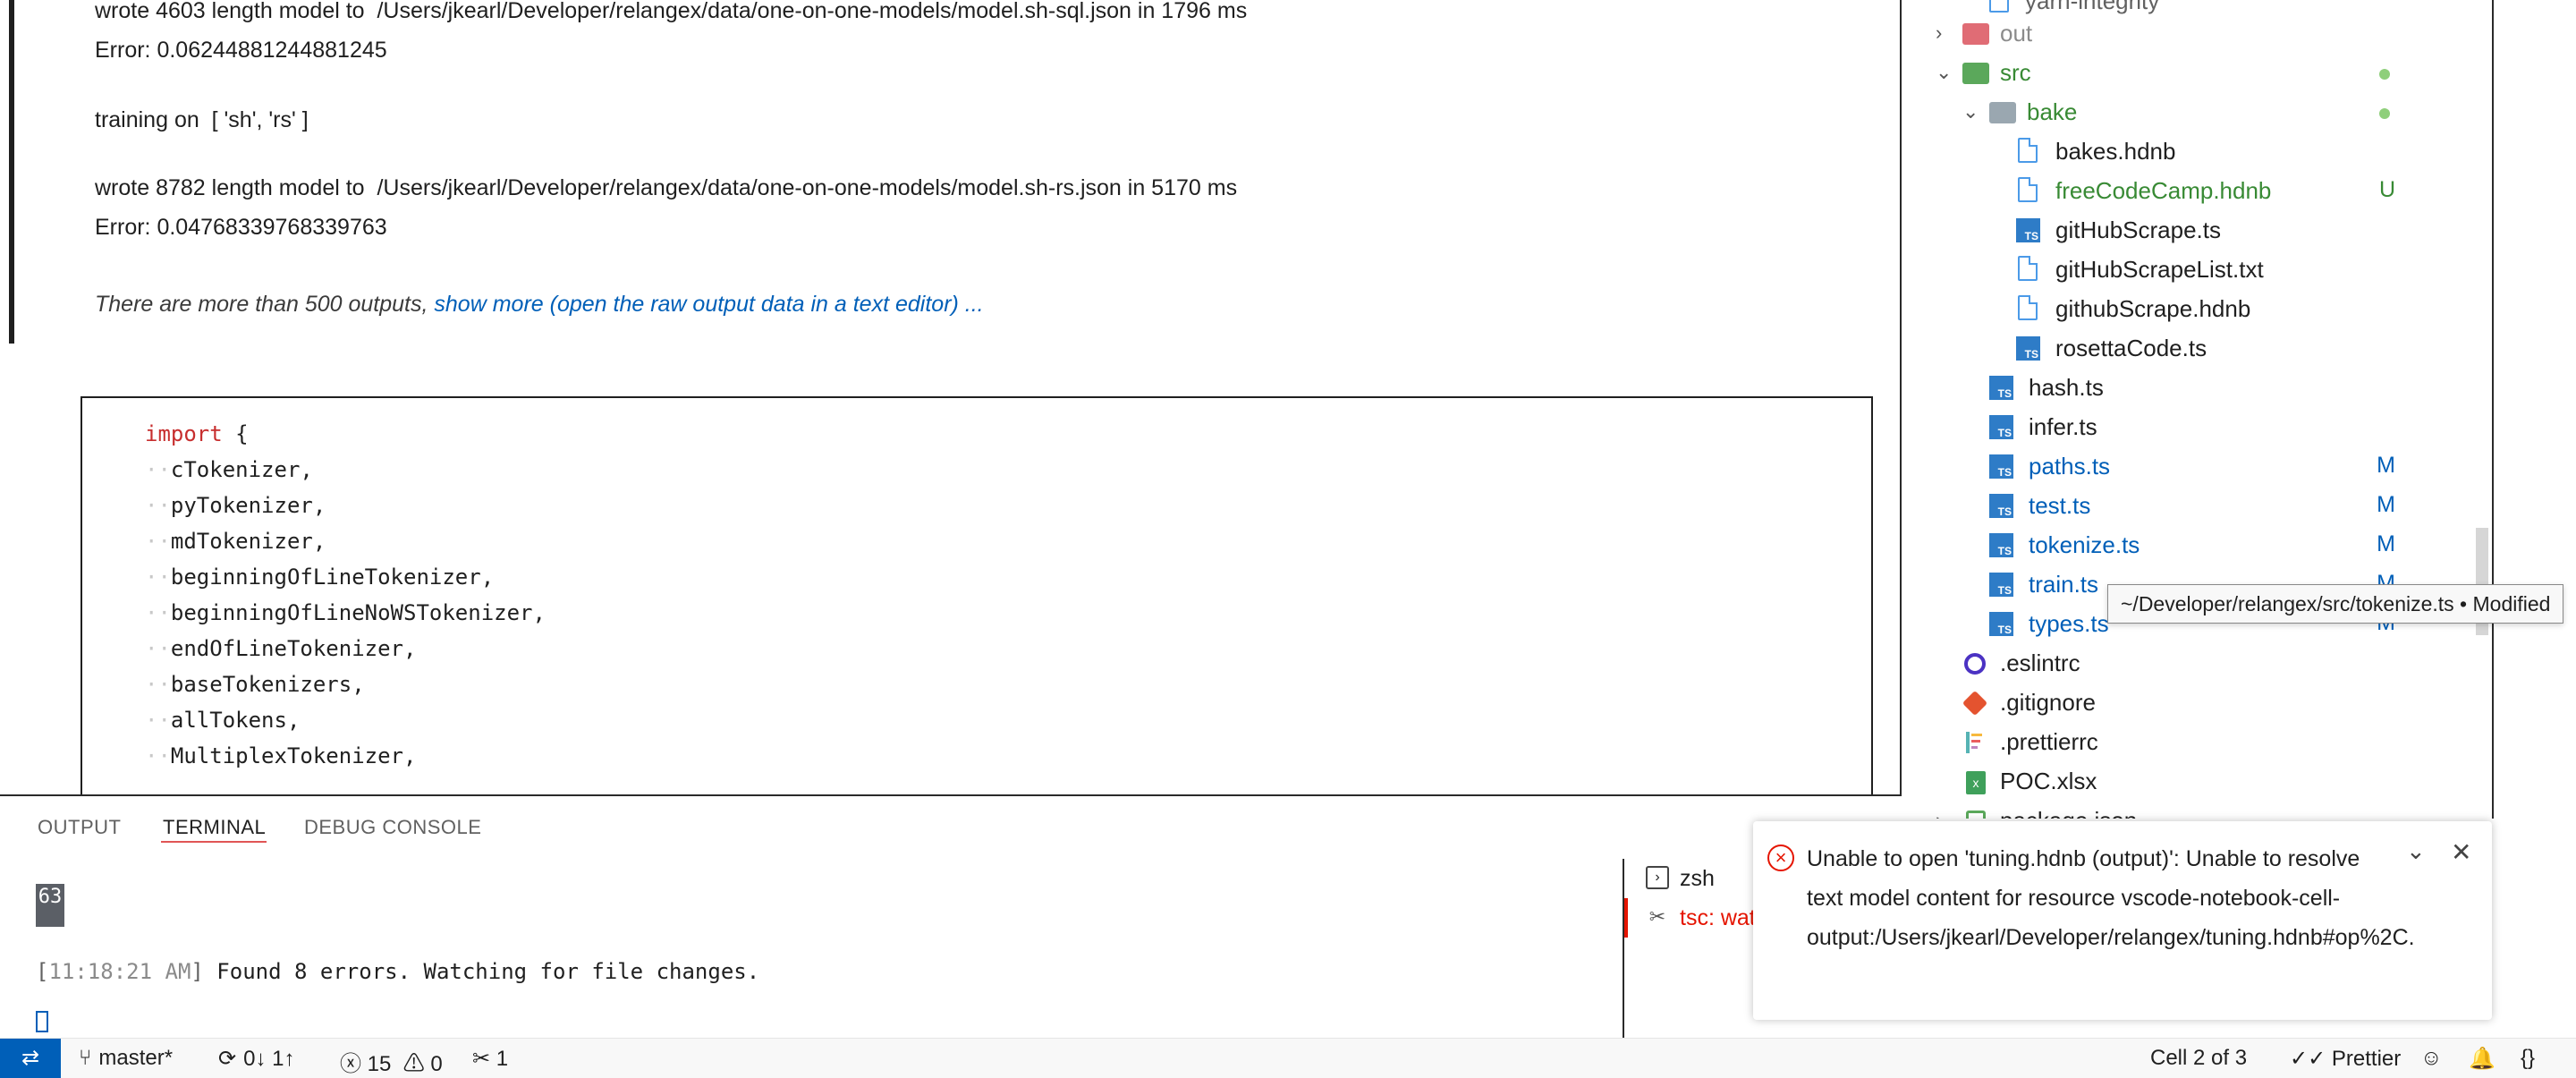  I want to click on ports-status: ✂ 1, so click(490, 1059).